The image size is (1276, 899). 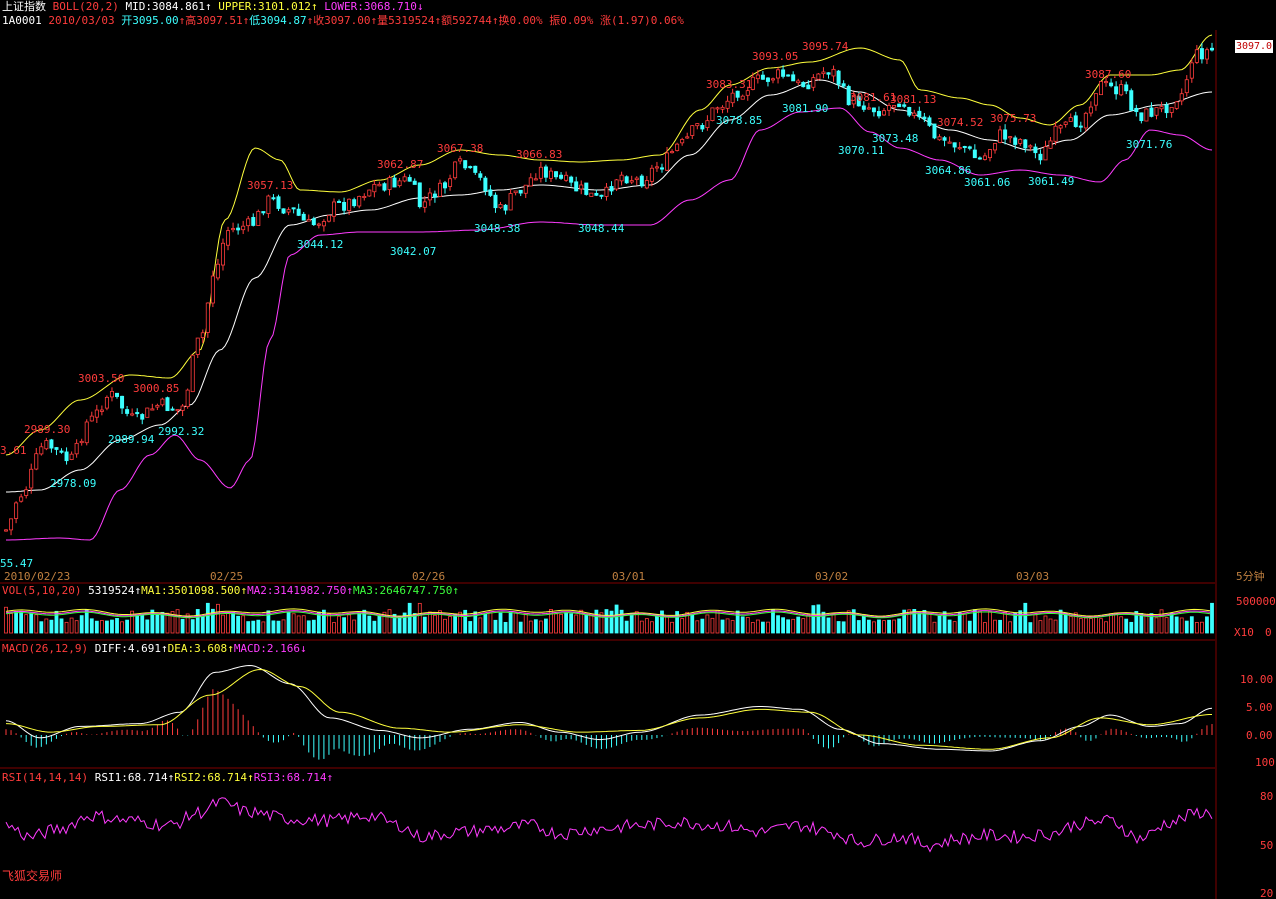 I want to click on price-high-label: 3000.85, so click(x=156, y=388).